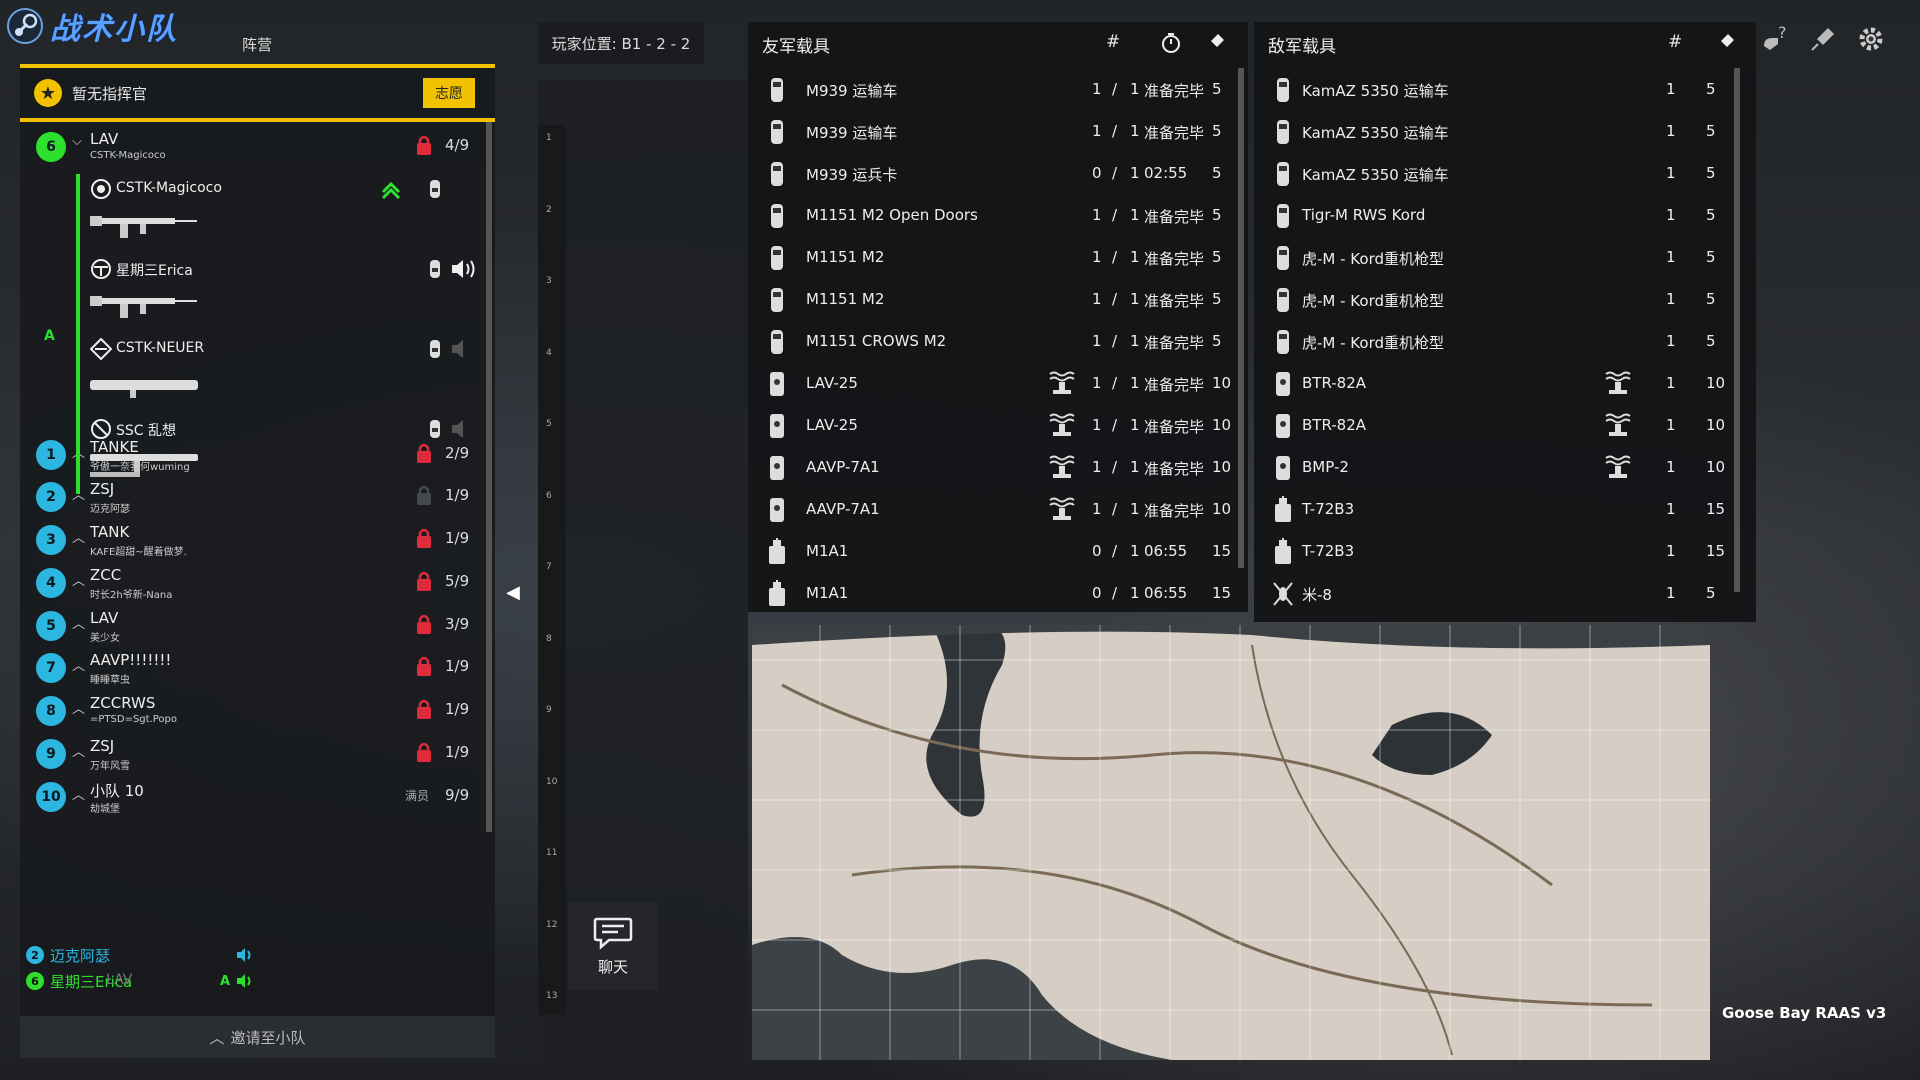 The image size is (1920, 1080). What do you see at coordinates (285, 454) in the screenshot?
I see `squad-member: SSC 乱想` at bounding box center [285, 454].